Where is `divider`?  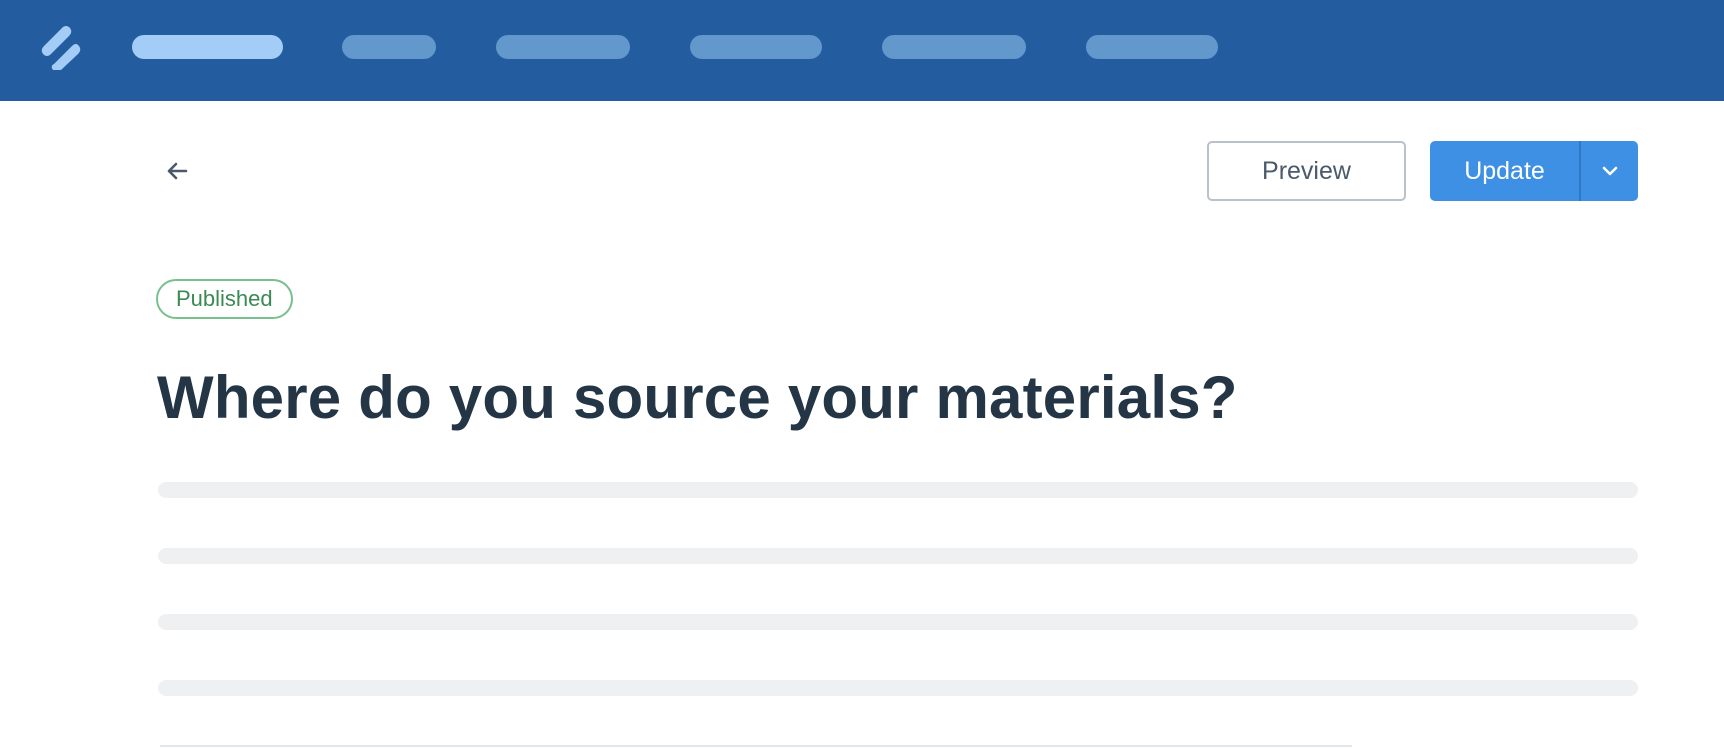 divider is located at coordinates (756, 746).